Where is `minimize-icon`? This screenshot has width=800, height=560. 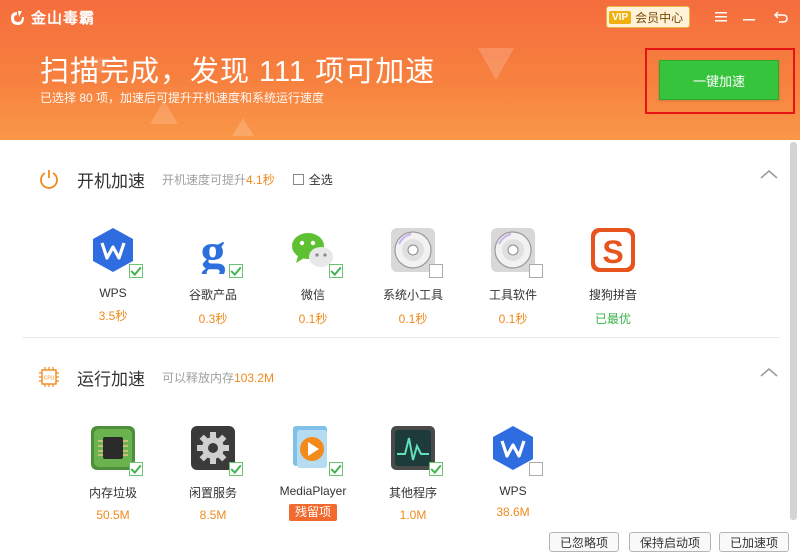
minimize-icon is located at coordinates (749, 20).